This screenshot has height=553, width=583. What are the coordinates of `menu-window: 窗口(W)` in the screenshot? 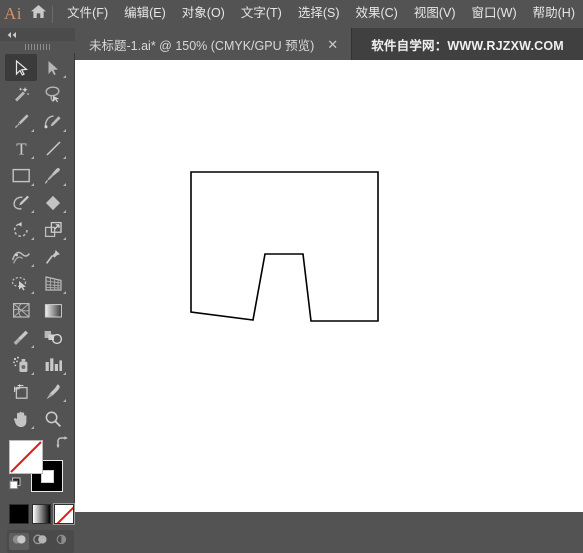 It's located at (494, 14).